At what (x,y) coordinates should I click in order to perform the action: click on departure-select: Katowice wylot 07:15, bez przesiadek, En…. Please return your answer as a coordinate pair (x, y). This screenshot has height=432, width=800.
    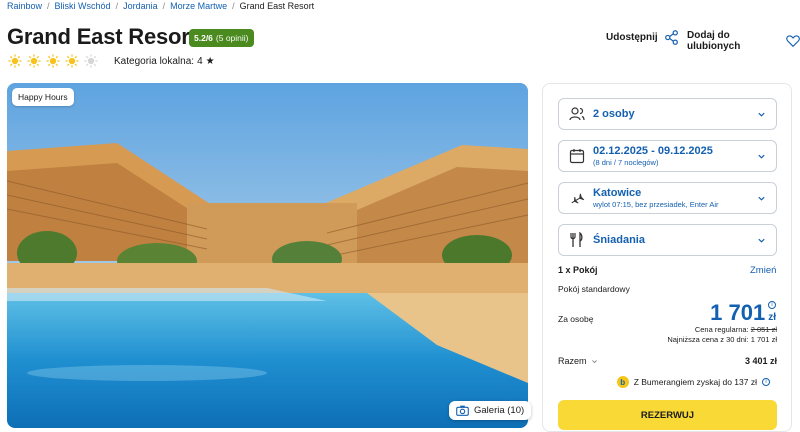
    Looking at the image, I should click on (667, 198).